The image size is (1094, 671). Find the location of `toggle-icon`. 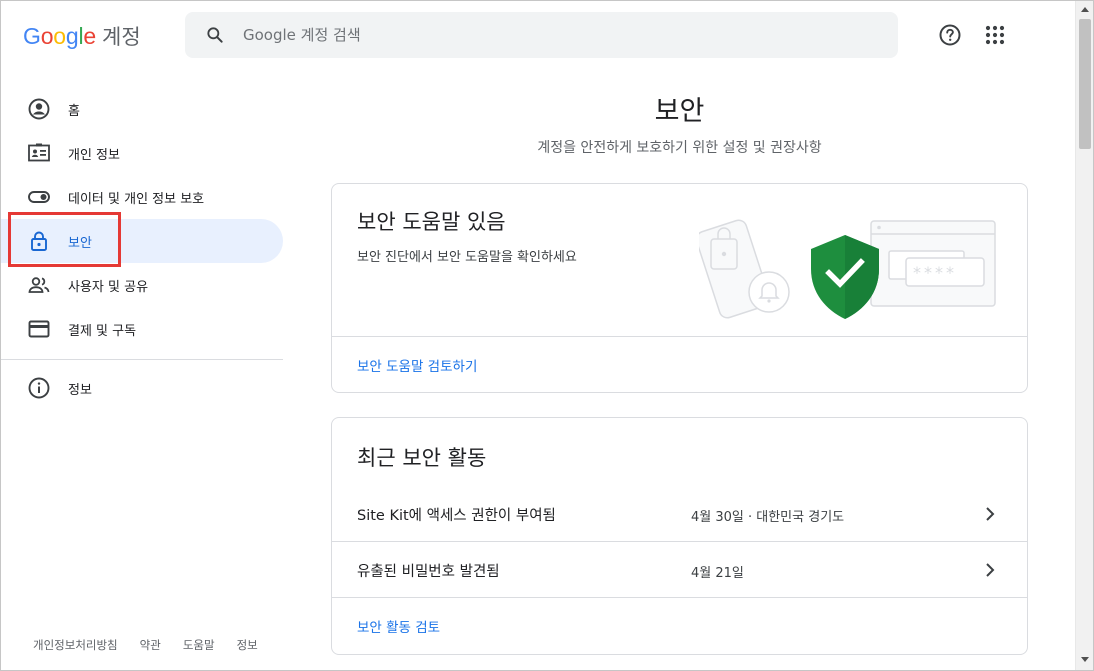

toggle-icon is located at coordinates (39, 197).